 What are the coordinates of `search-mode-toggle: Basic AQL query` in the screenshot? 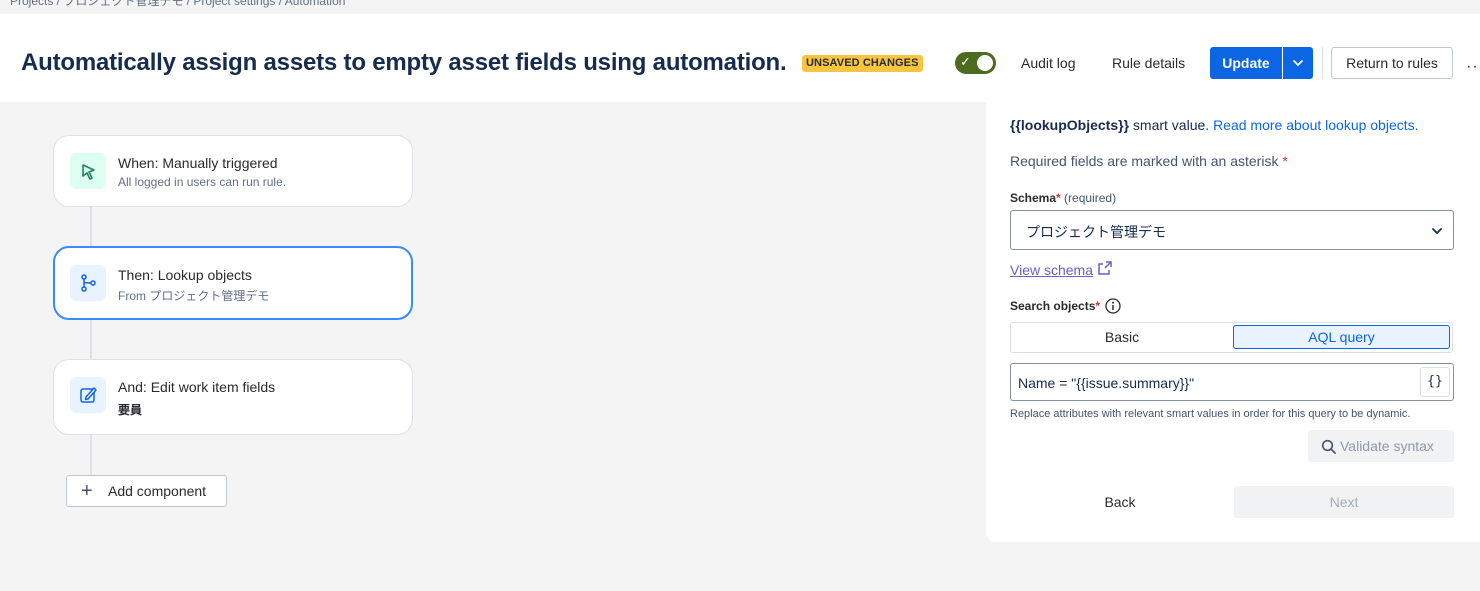 It's located at (1231, 337).